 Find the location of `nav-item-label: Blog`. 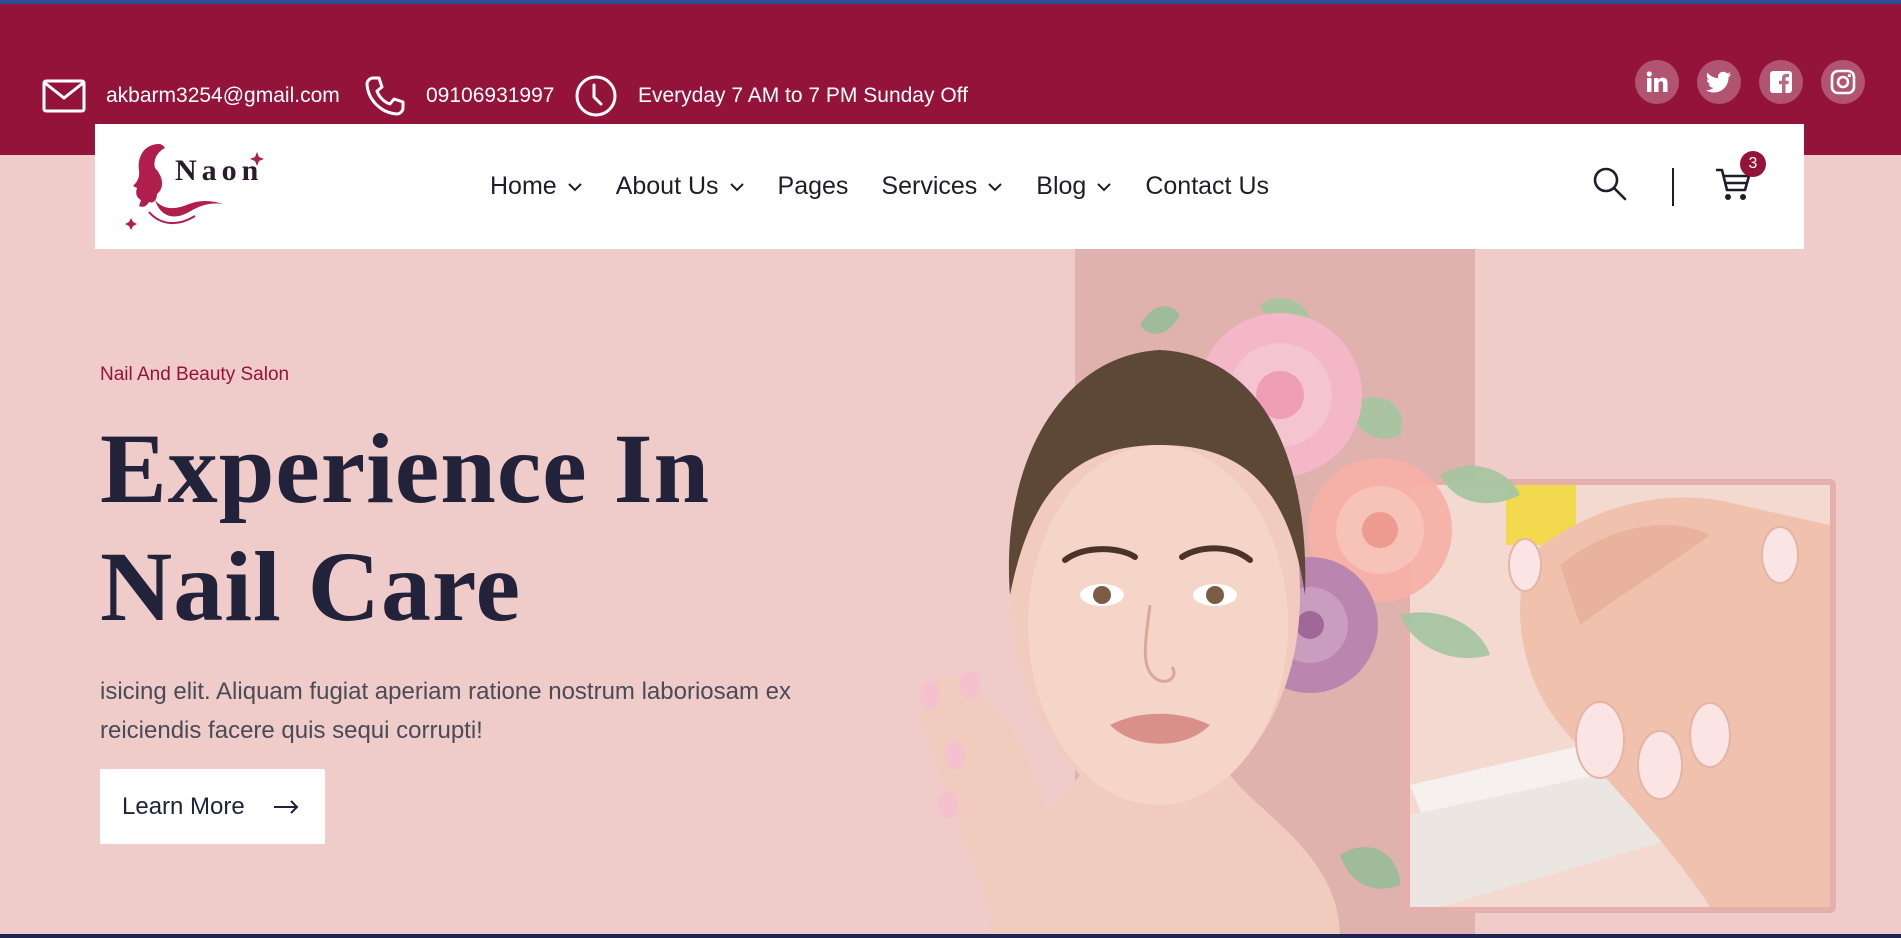

nav-item-label: Blog is located at coordinates (1061, 186).